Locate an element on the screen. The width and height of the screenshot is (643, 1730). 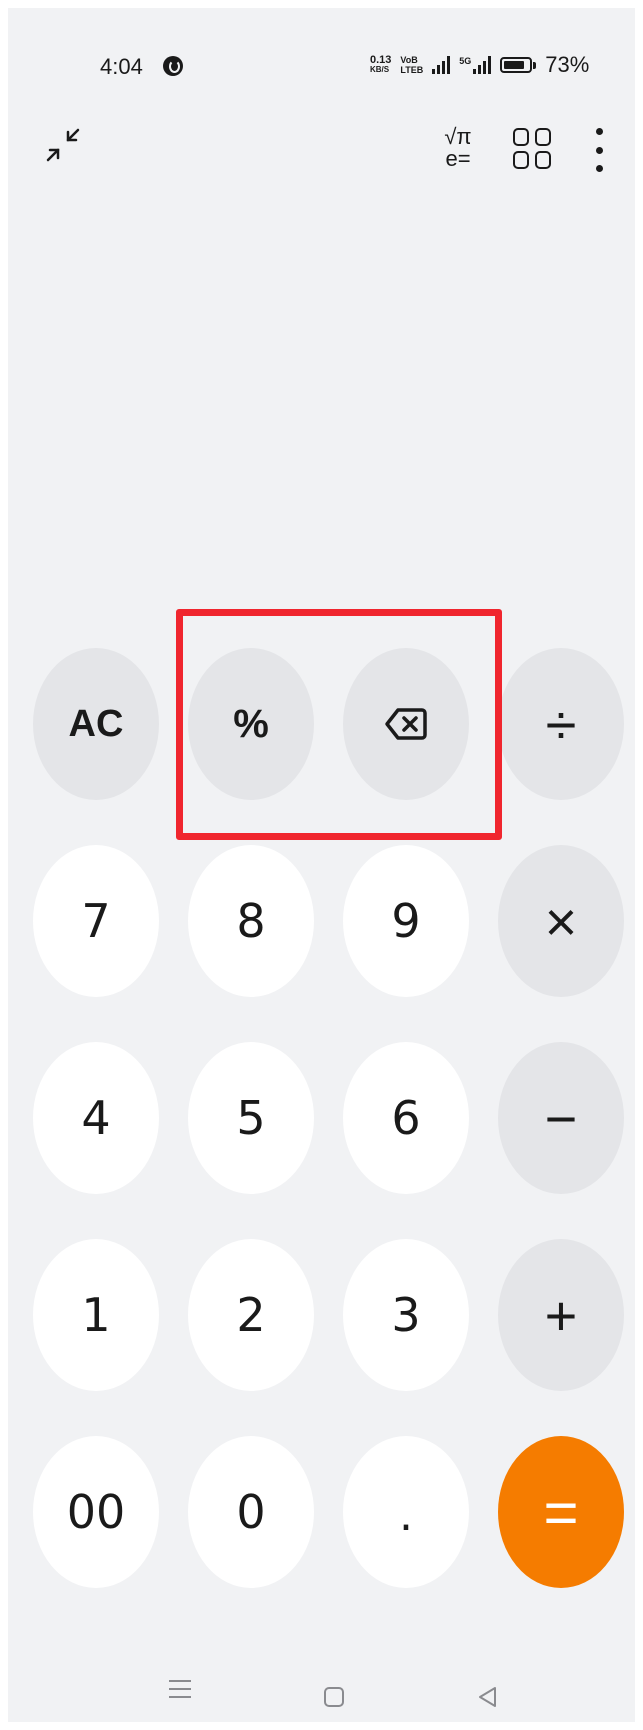
digit-7-button: 7 is located at coordinates (96, 921).